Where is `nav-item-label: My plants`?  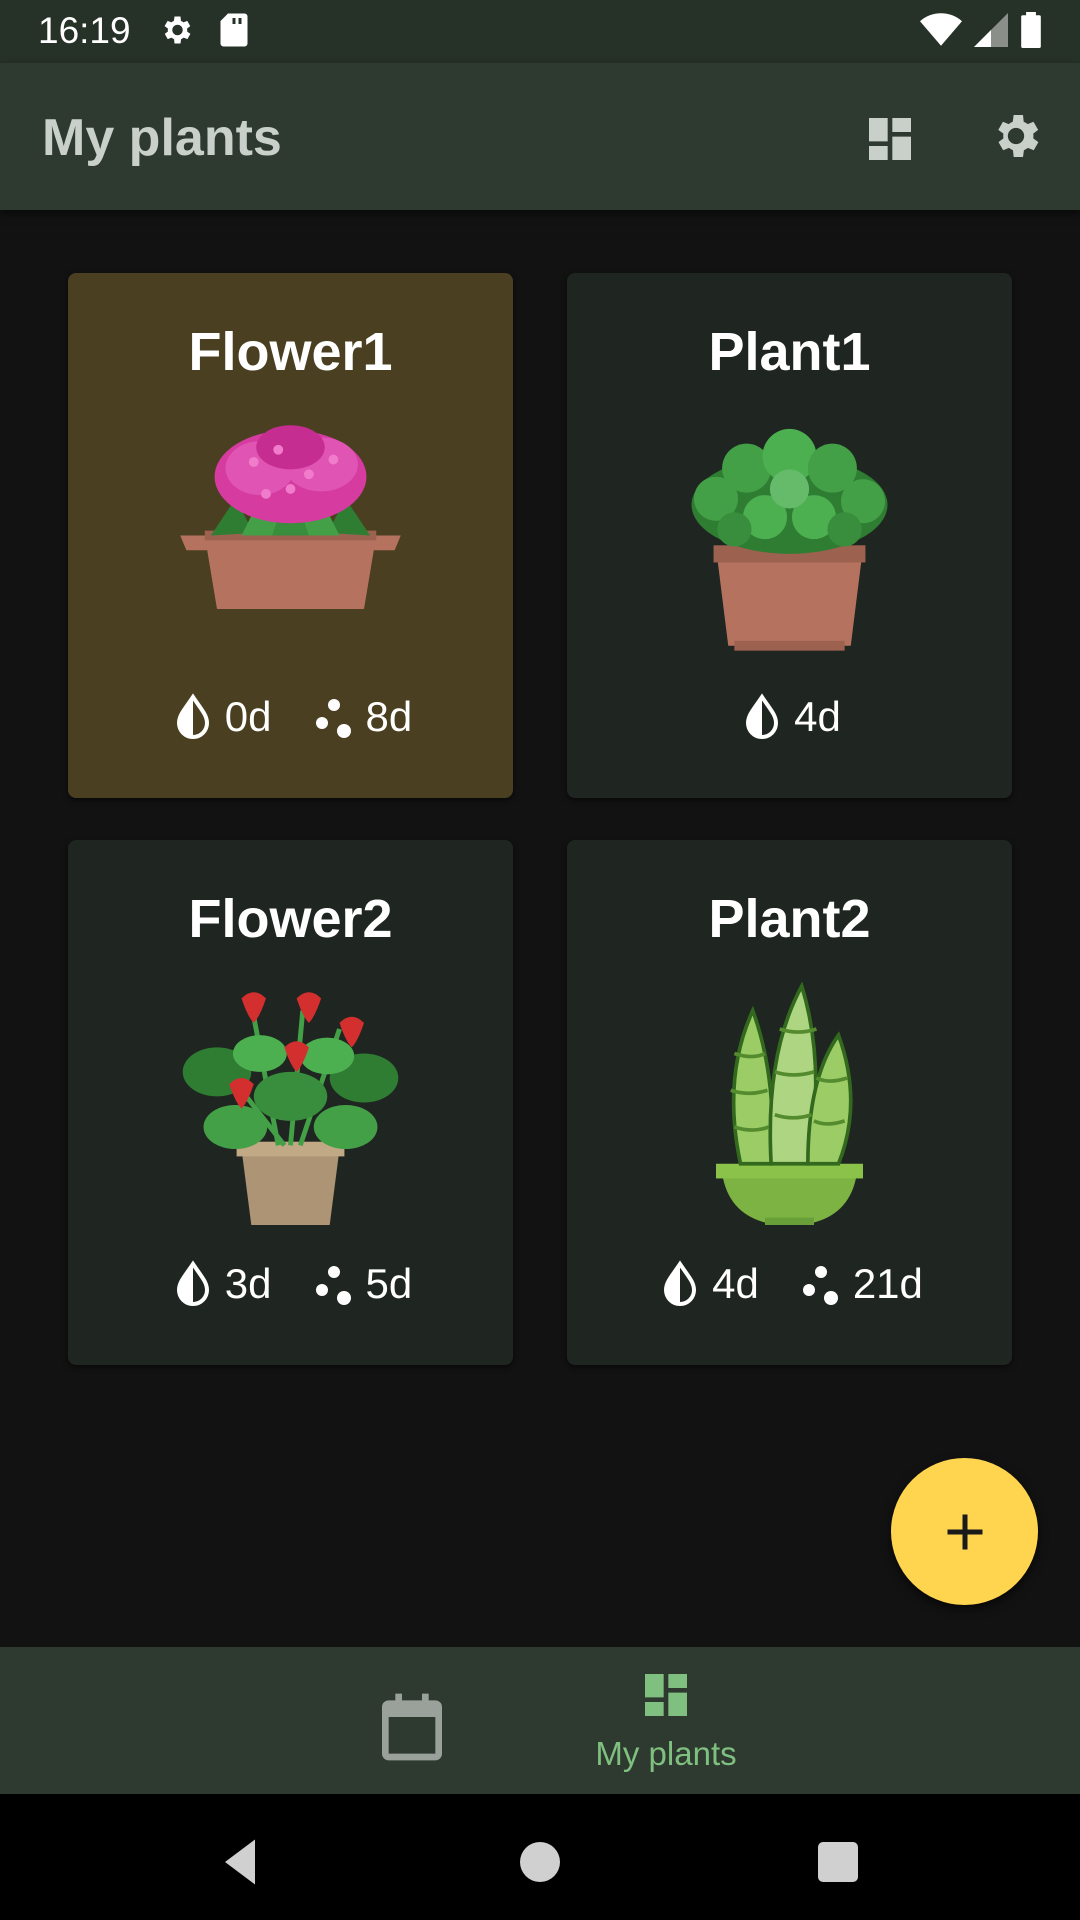 nav-item-label: My plants is located at coordinates (666, 1753).